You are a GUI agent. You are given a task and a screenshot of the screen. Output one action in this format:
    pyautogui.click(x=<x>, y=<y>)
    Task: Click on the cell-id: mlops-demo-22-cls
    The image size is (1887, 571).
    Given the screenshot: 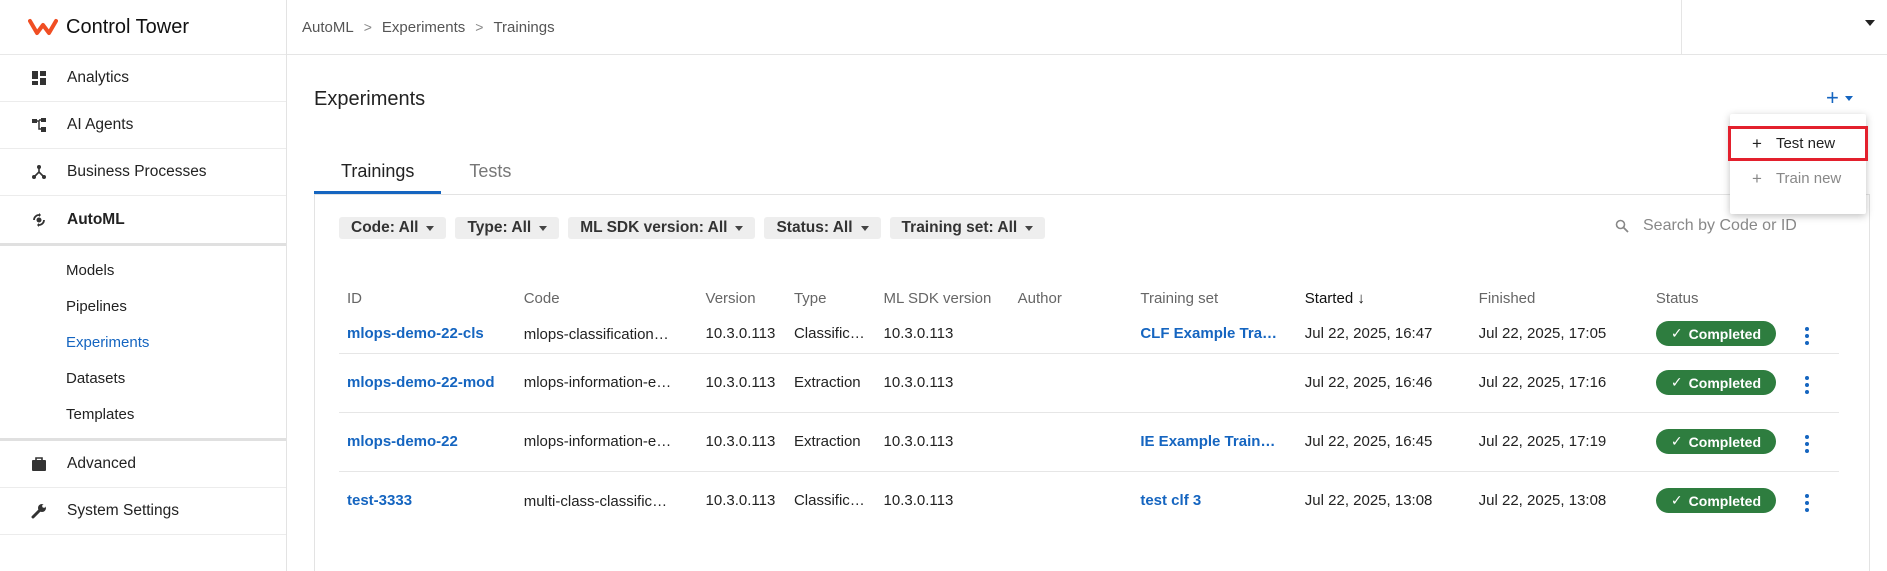 What is the action you would take?
    pyautogui.click(x=427, y=334)
    